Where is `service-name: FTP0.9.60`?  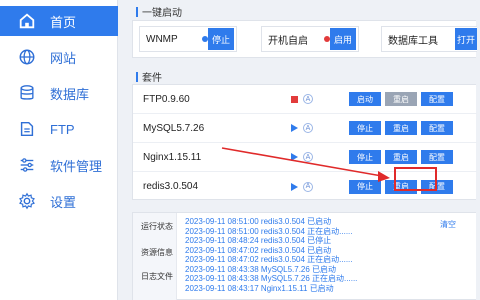
service-name: FTP0.9.60 is located at coordinates (166, 99).